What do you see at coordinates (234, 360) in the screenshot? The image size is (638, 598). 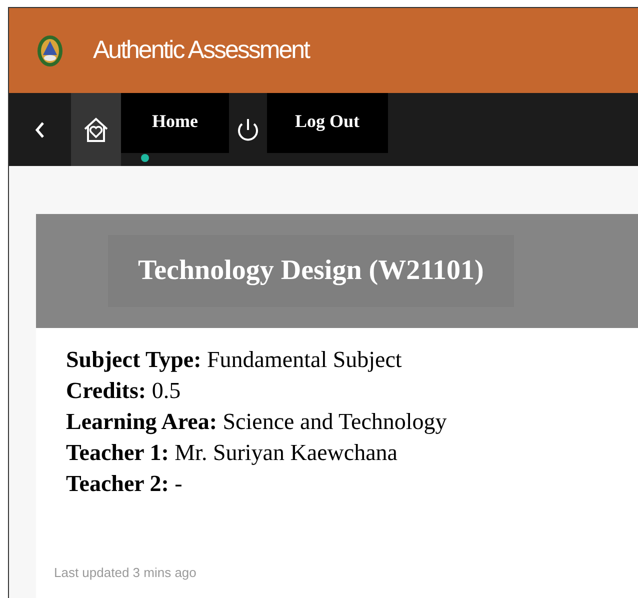 I see `course-detail: Subject Type: Fundamental Subject` at bounding box center [234, 360].